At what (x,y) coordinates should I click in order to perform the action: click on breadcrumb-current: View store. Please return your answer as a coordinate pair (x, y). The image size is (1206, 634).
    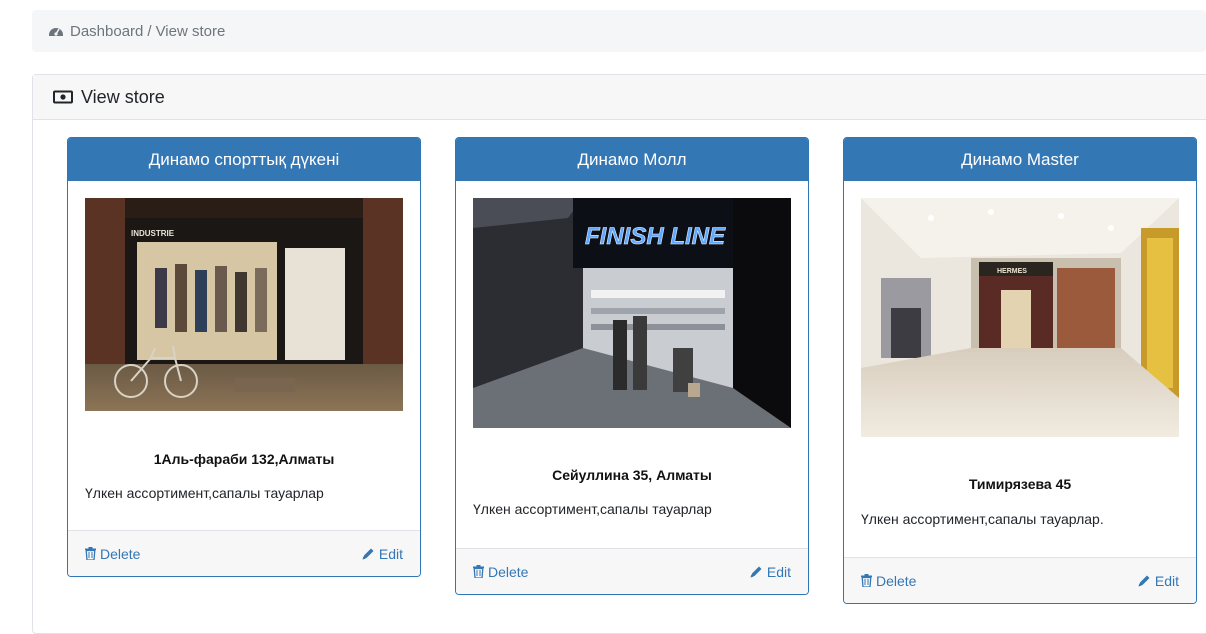
    Looking at the image, I should click on (190, 31).